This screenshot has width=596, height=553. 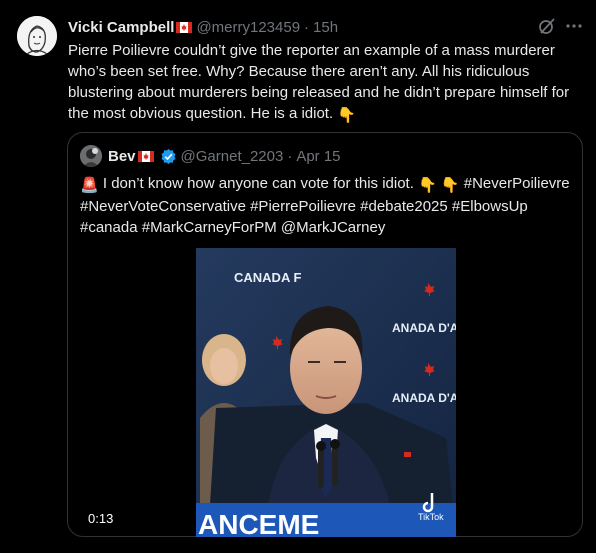 I want to click on author-handle: @merry123459, so click(x=248, y=27).